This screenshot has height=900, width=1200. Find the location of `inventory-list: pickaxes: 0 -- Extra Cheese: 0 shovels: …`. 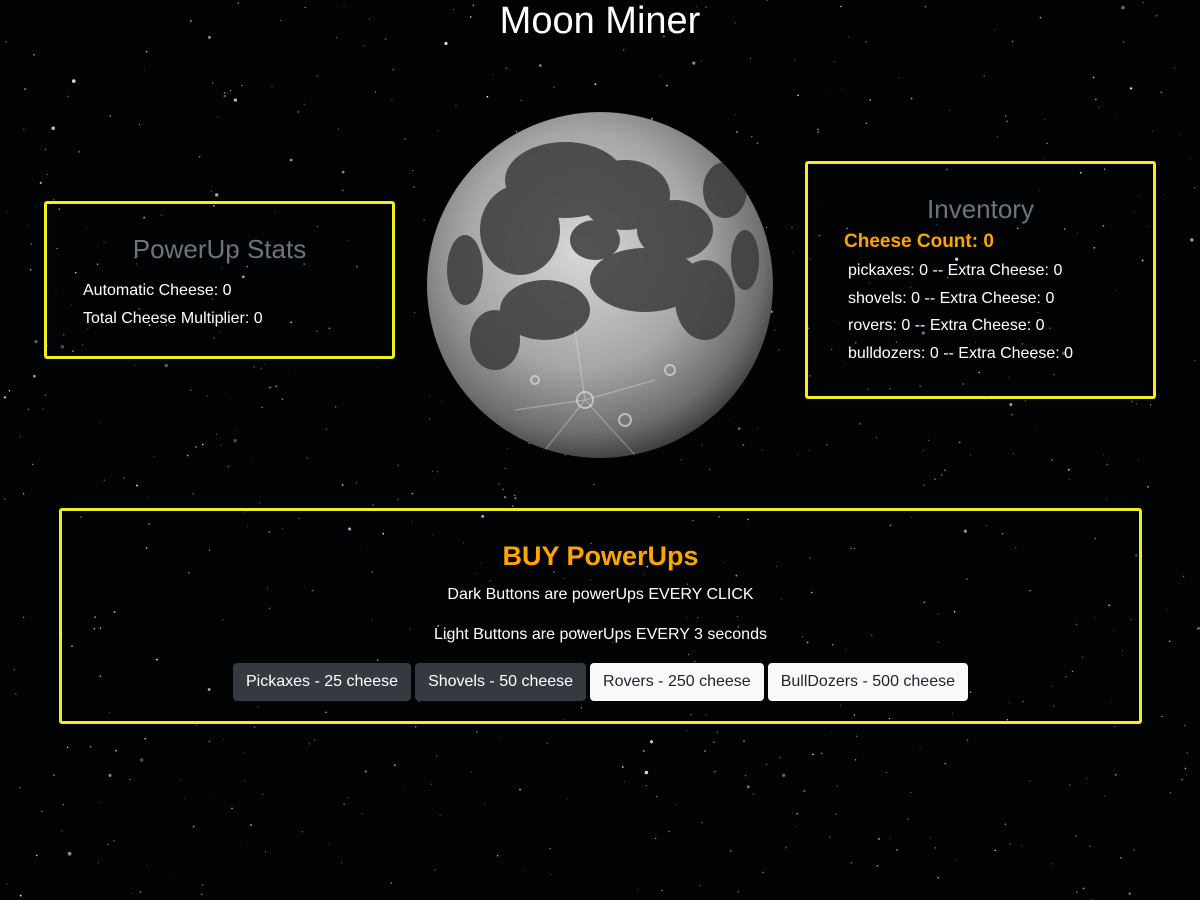

inventory-list: pickaxes: 0 -- Extra Cheese: 0 shovels: … is located at coordinates (980, 312).